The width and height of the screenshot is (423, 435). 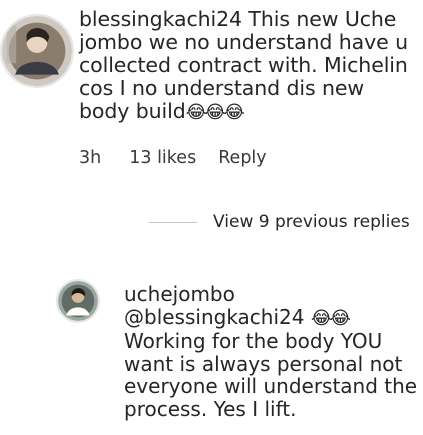 I want to click on comment-meta: 3h 13 likes Reply, so click(x=187, y=158).